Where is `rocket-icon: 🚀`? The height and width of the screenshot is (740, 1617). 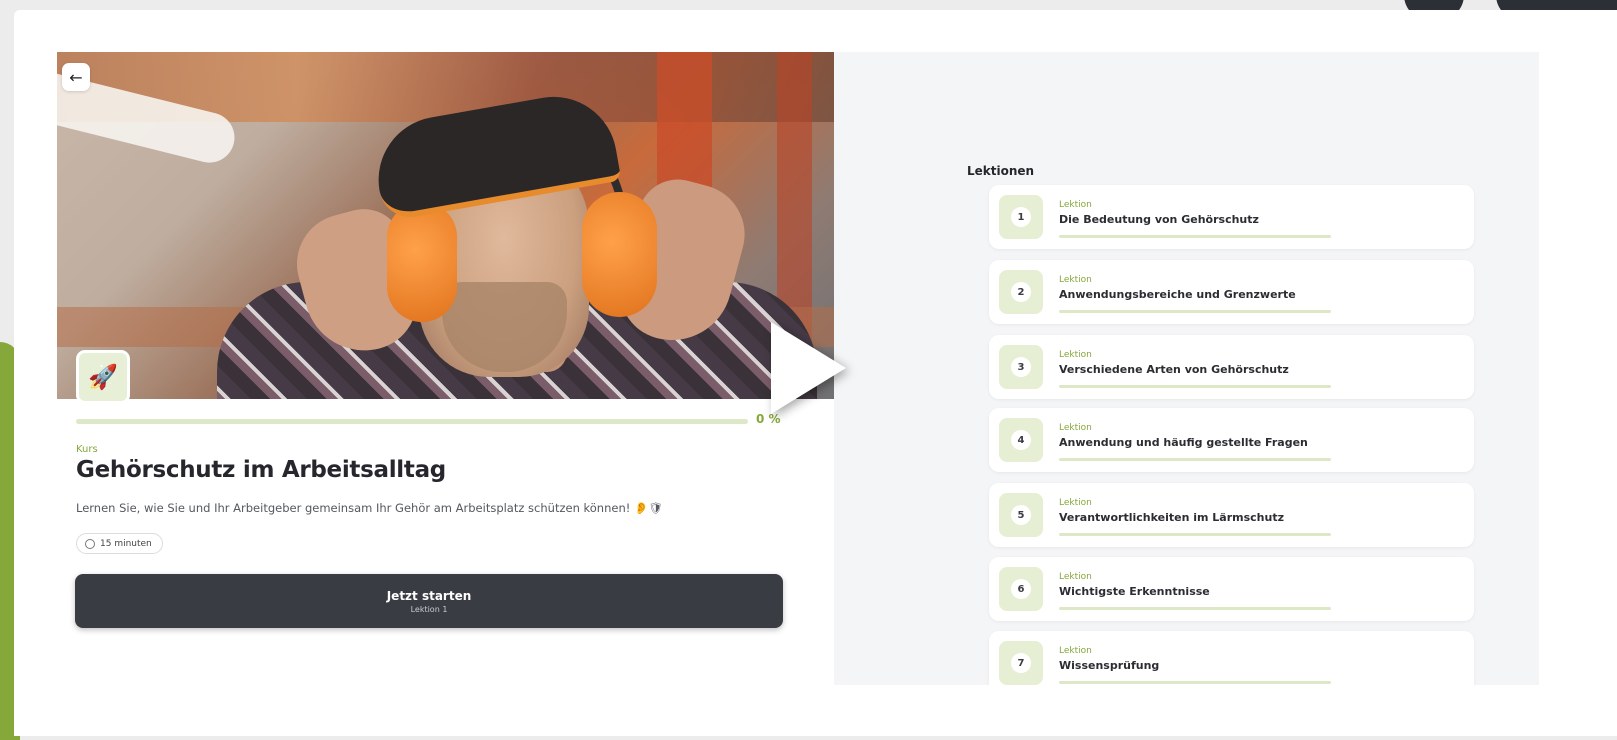 rocket-icon: 🚀 is located at coordinates (103, 377).